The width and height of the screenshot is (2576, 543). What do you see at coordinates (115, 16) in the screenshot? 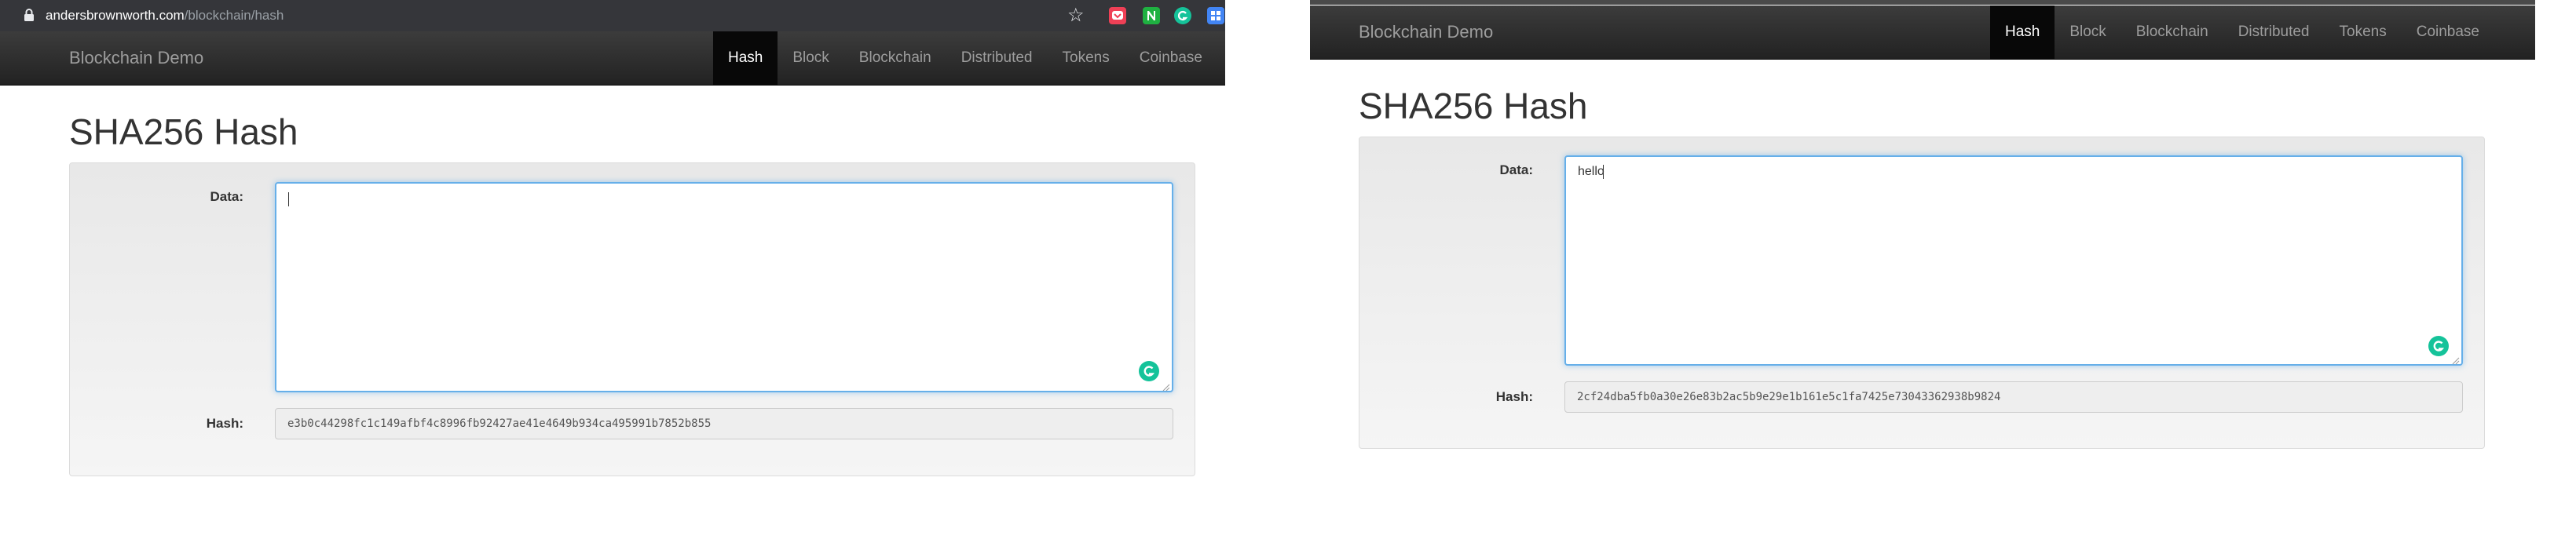
I see `url-host: andersbrownworth.com` at bounding box center [115, 16].